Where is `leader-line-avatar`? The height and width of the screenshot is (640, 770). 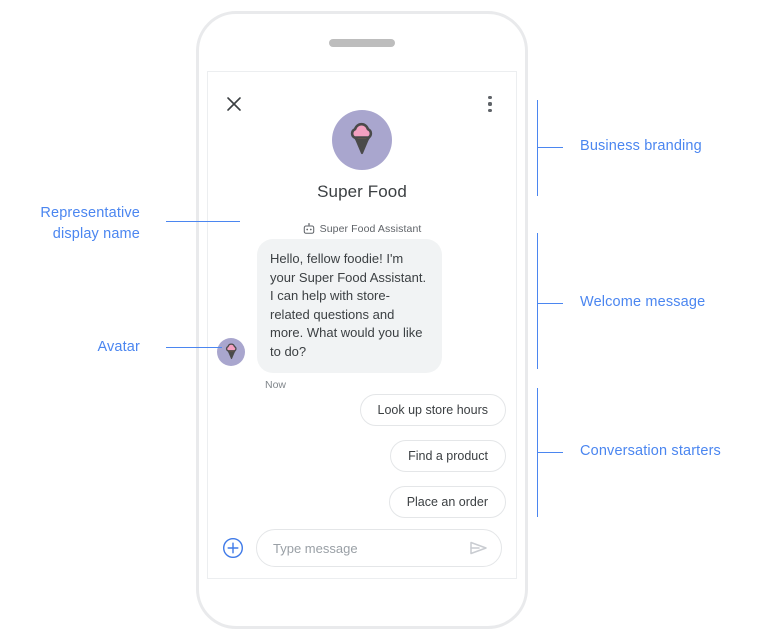
leader-line-avatar is located at coordinates (194, 347).